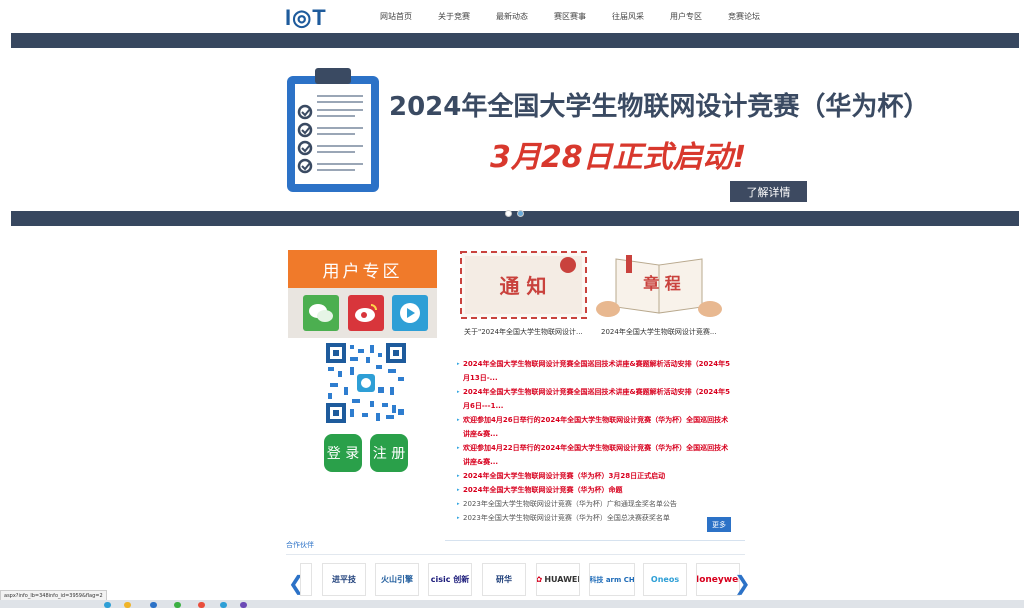 The height and width of the screenshot is (608, 1024). I want to click on top-bar: I◎T 网站首页 关于竞赛 最新动态 赛区赛事 往届风采 用户专区 竞赛论坛, so click(512, 16).